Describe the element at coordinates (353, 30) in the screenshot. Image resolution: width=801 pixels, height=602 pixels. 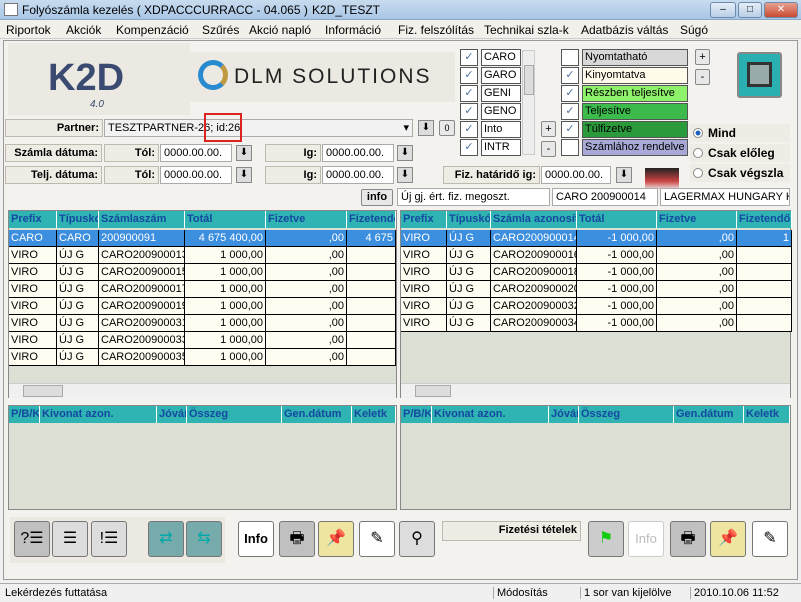
I see `menu-5: Információ` at that location.